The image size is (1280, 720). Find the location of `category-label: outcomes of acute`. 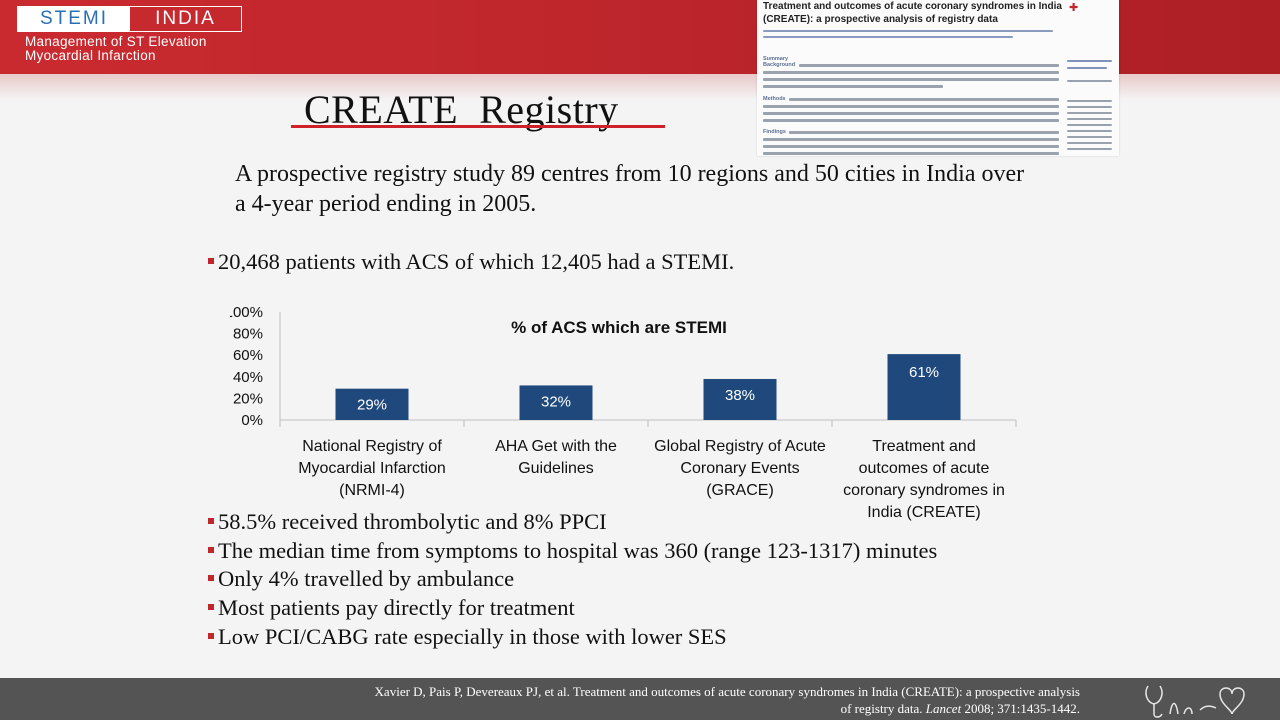

category-label: outcomes of acute is located at coordinates (924, 468).